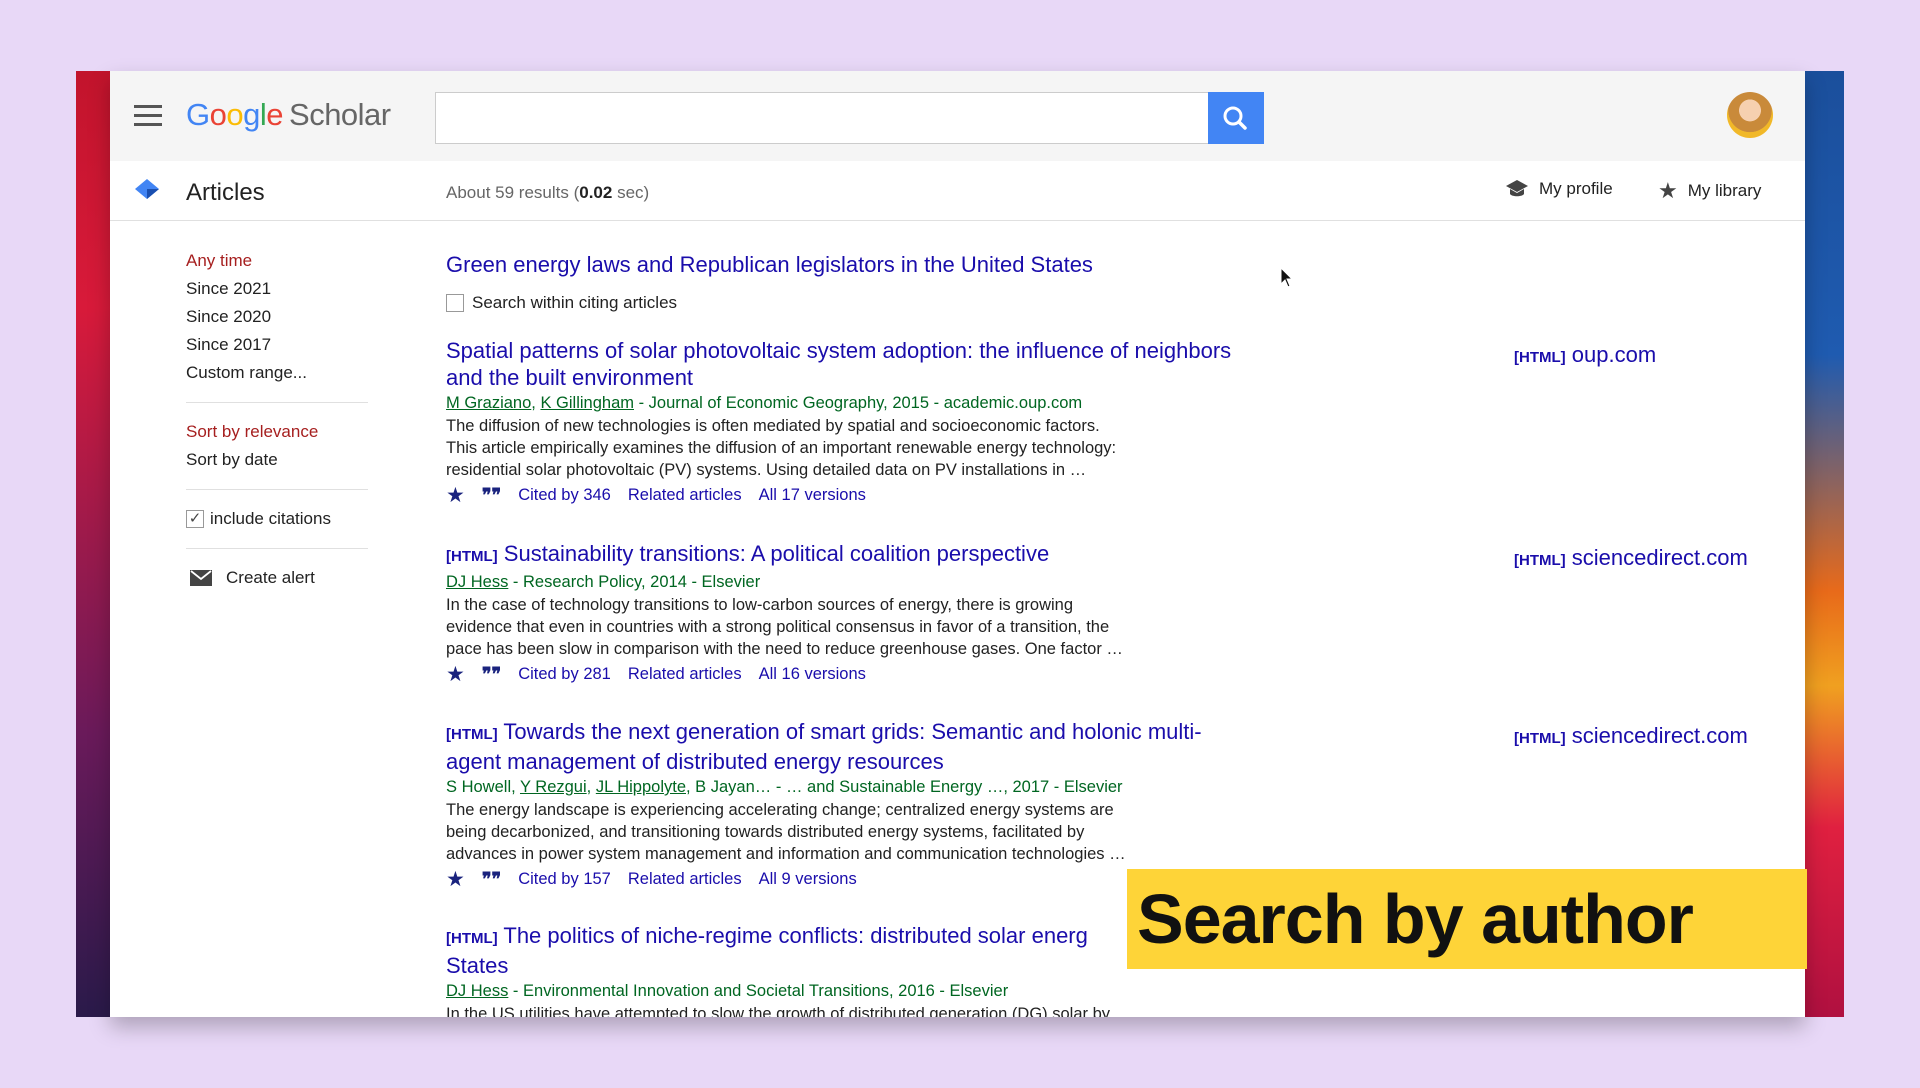  Describe the element at coordinates (488, 403) in the screenshot. I see `author-link: M Graziano` at that location.